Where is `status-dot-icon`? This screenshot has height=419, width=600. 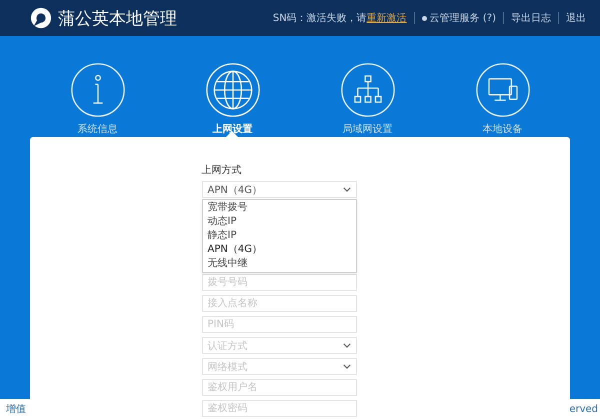
status-dot-icon is located at coordinates (424, 18).